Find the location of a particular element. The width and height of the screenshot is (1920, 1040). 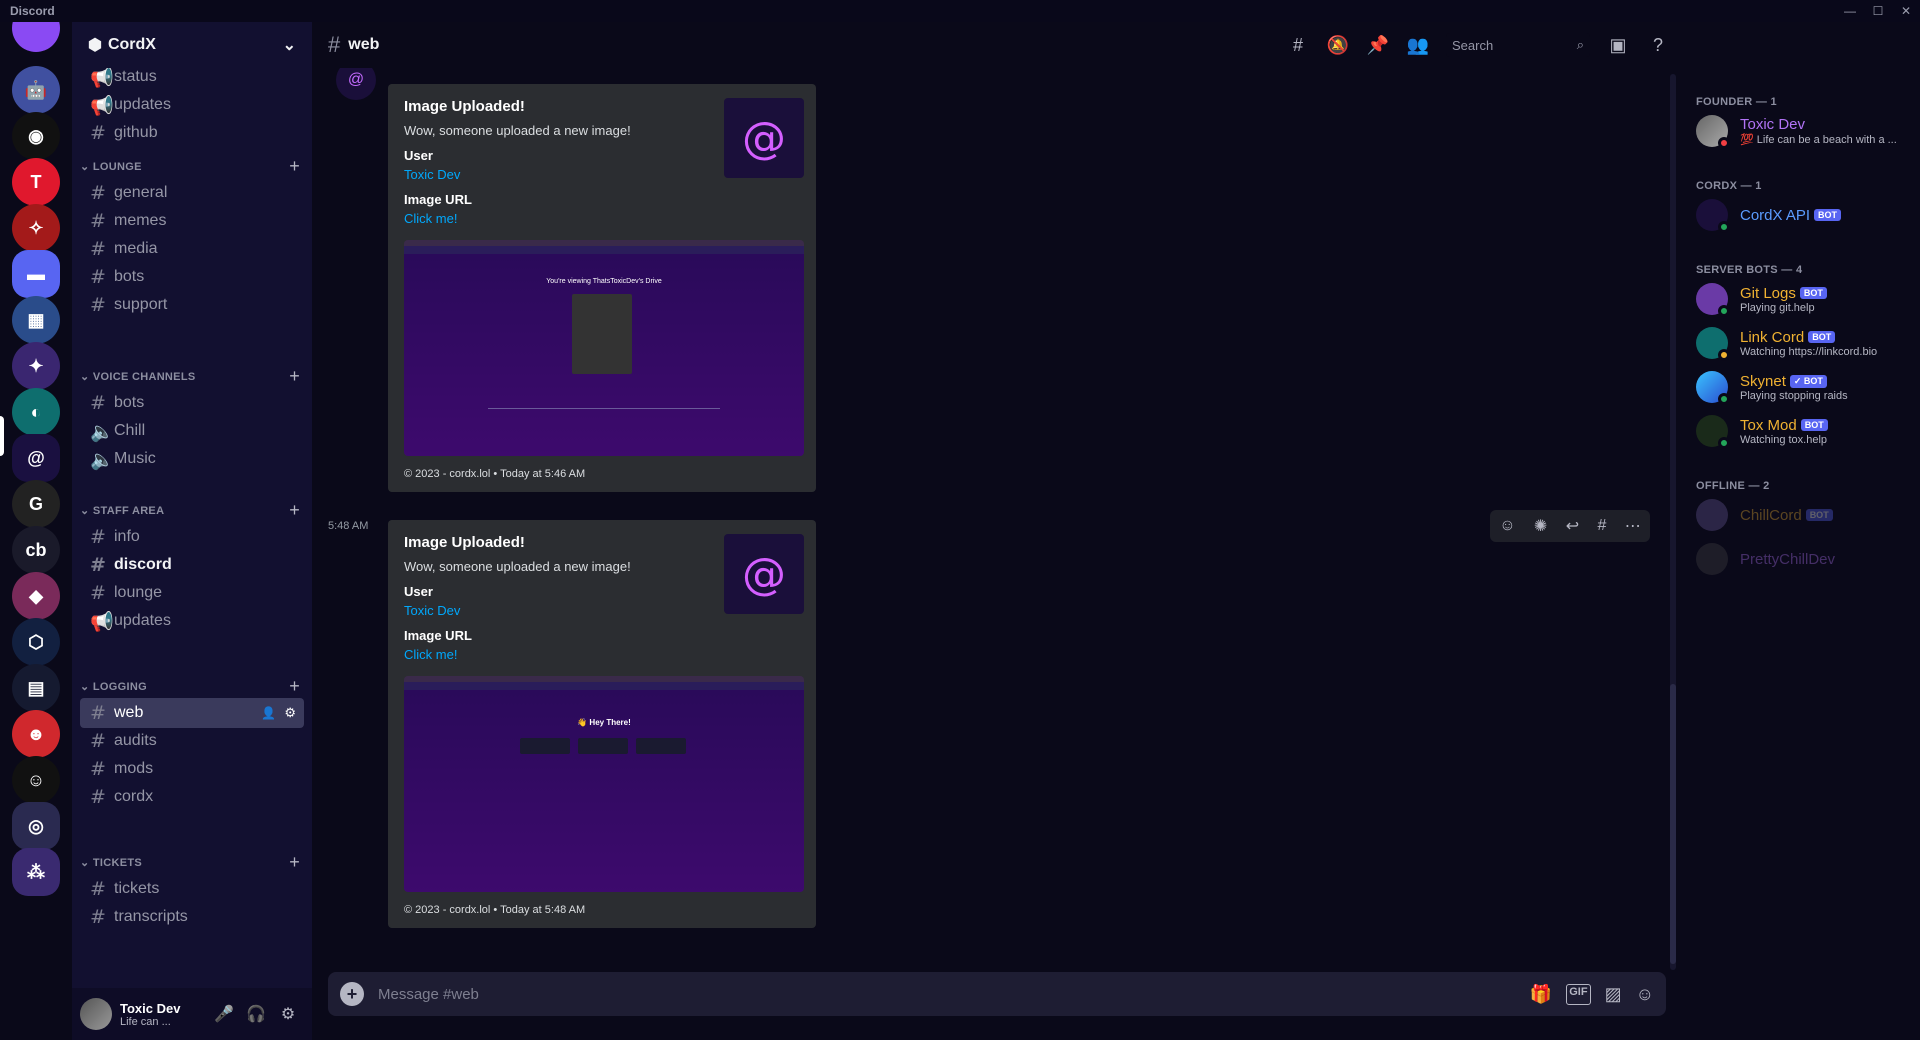

embed-image: 👋 Hey There! is located at coordinates (604, 784).